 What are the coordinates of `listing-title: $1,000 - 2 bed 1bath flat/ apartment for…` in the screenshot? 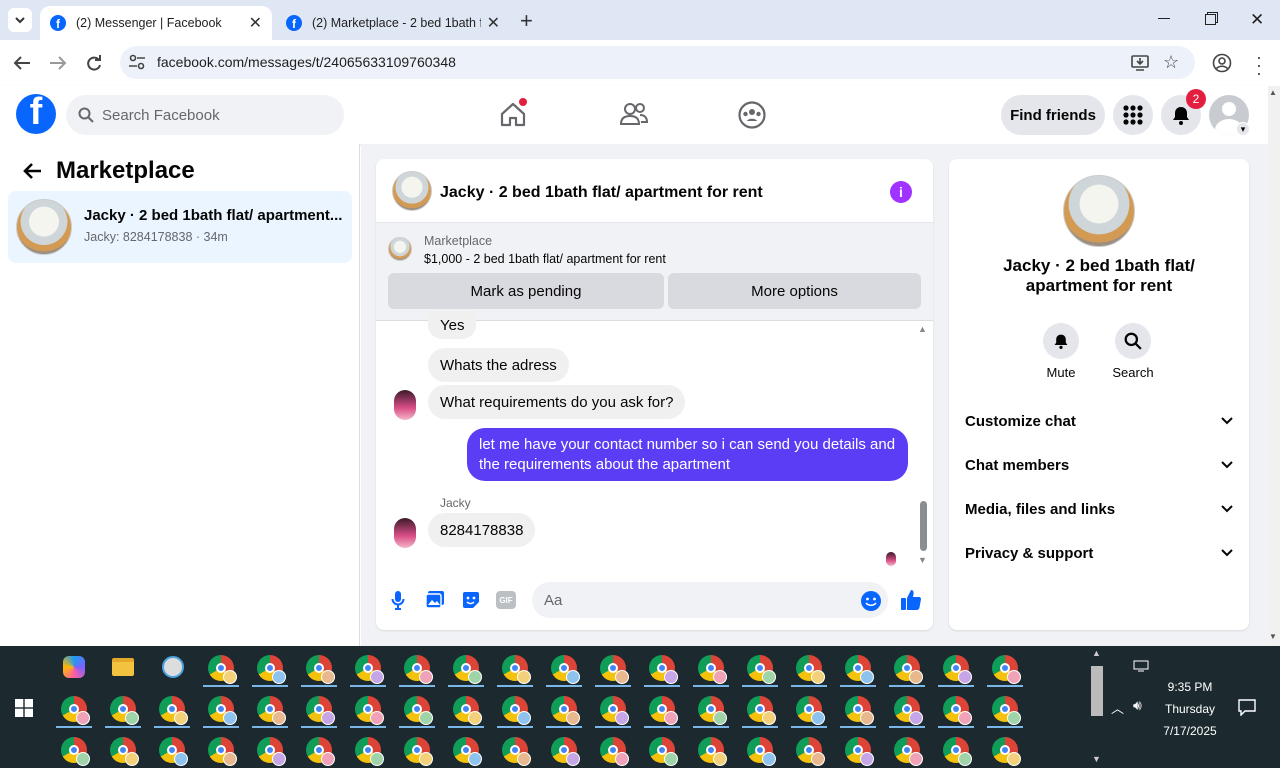 It's located at (545, 259).